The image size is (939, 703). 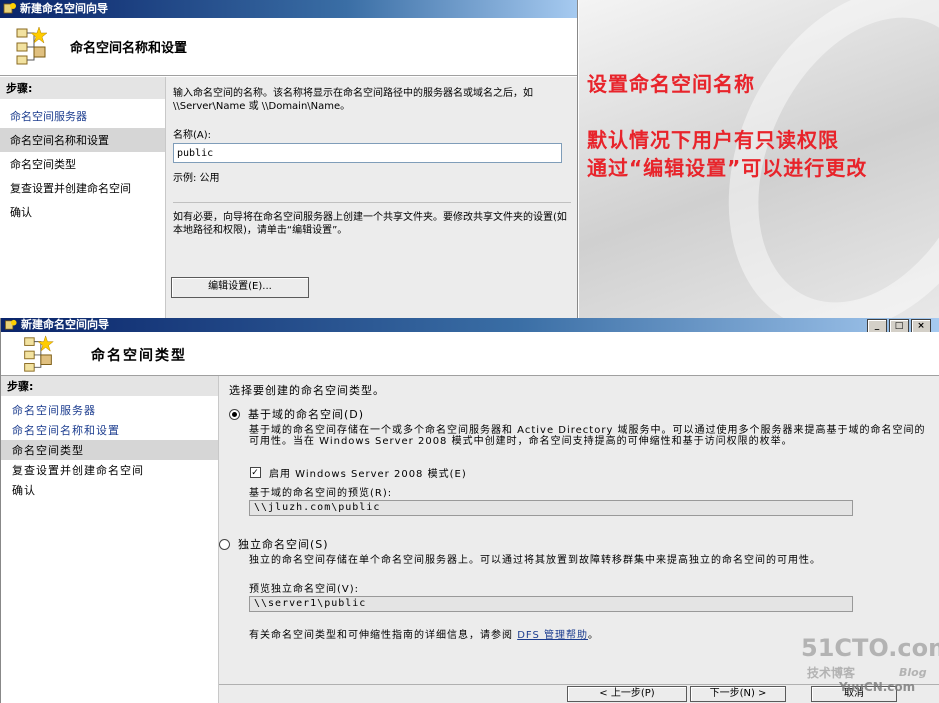 I want to click on annotation-line-1: 设置命名空间名称, so click(x=671, y=84).